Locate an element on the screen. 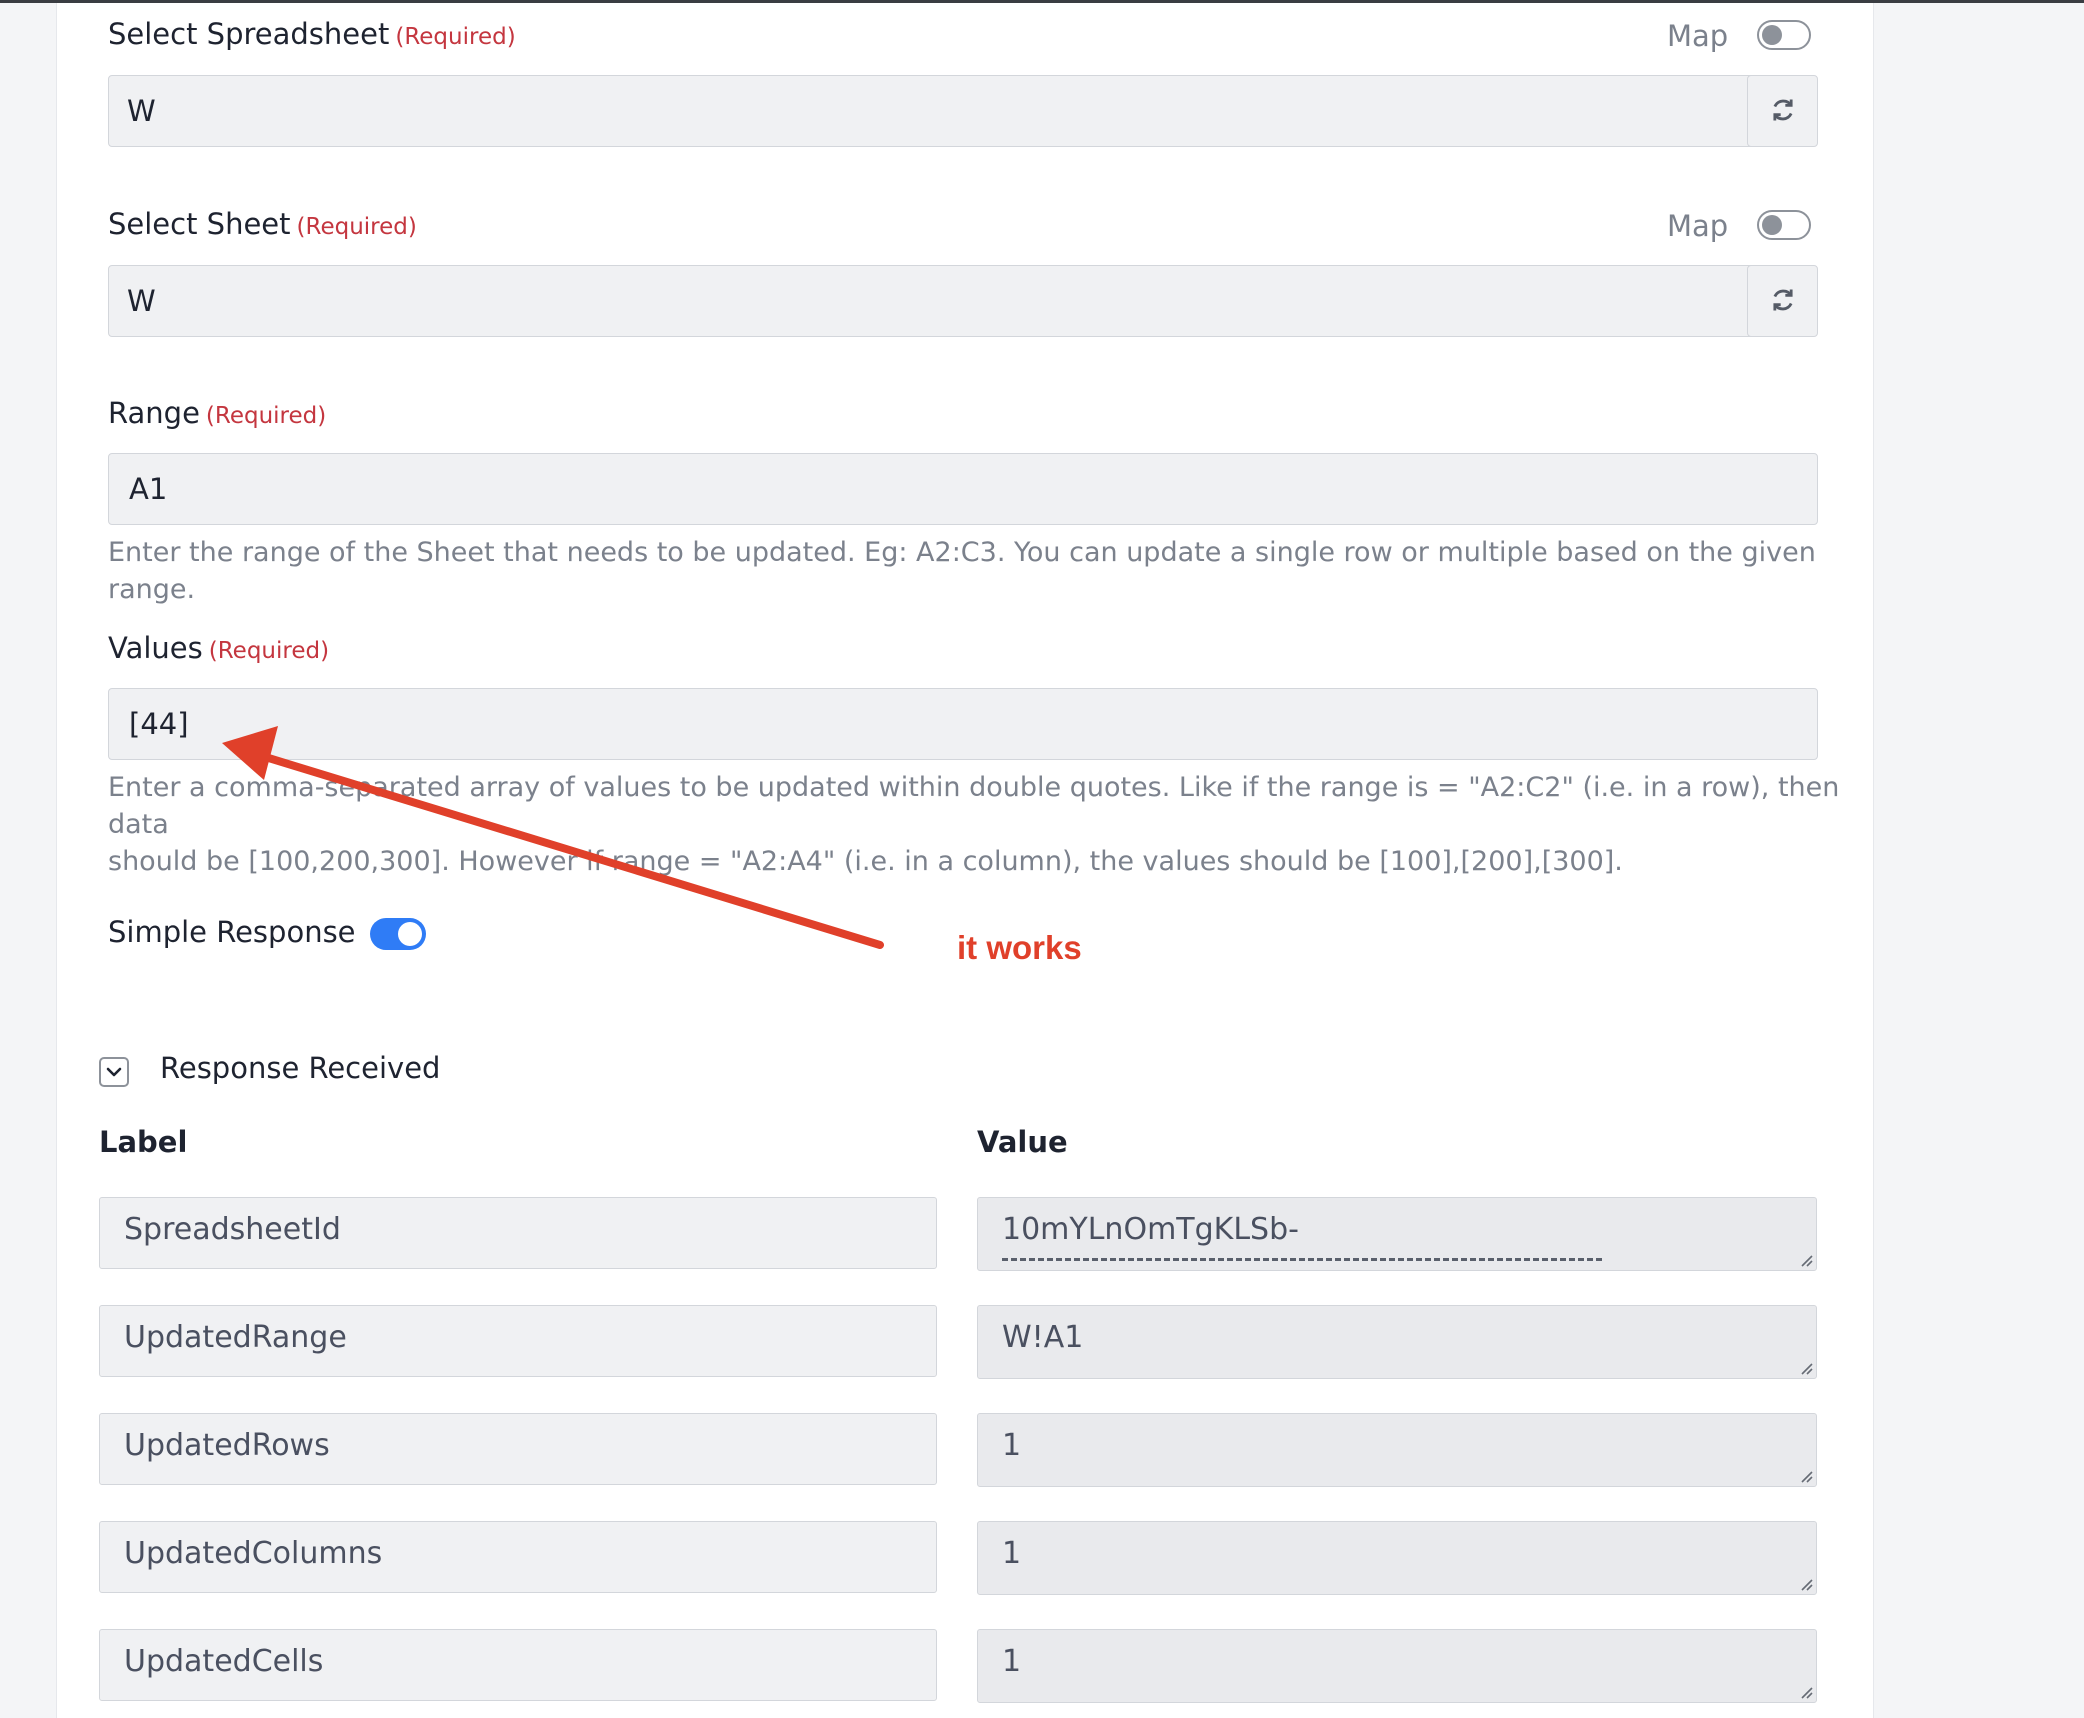 Image resolution: width=2084 pixels, height=1718 pixels. arrow-head is located at coordinates (250, 753).